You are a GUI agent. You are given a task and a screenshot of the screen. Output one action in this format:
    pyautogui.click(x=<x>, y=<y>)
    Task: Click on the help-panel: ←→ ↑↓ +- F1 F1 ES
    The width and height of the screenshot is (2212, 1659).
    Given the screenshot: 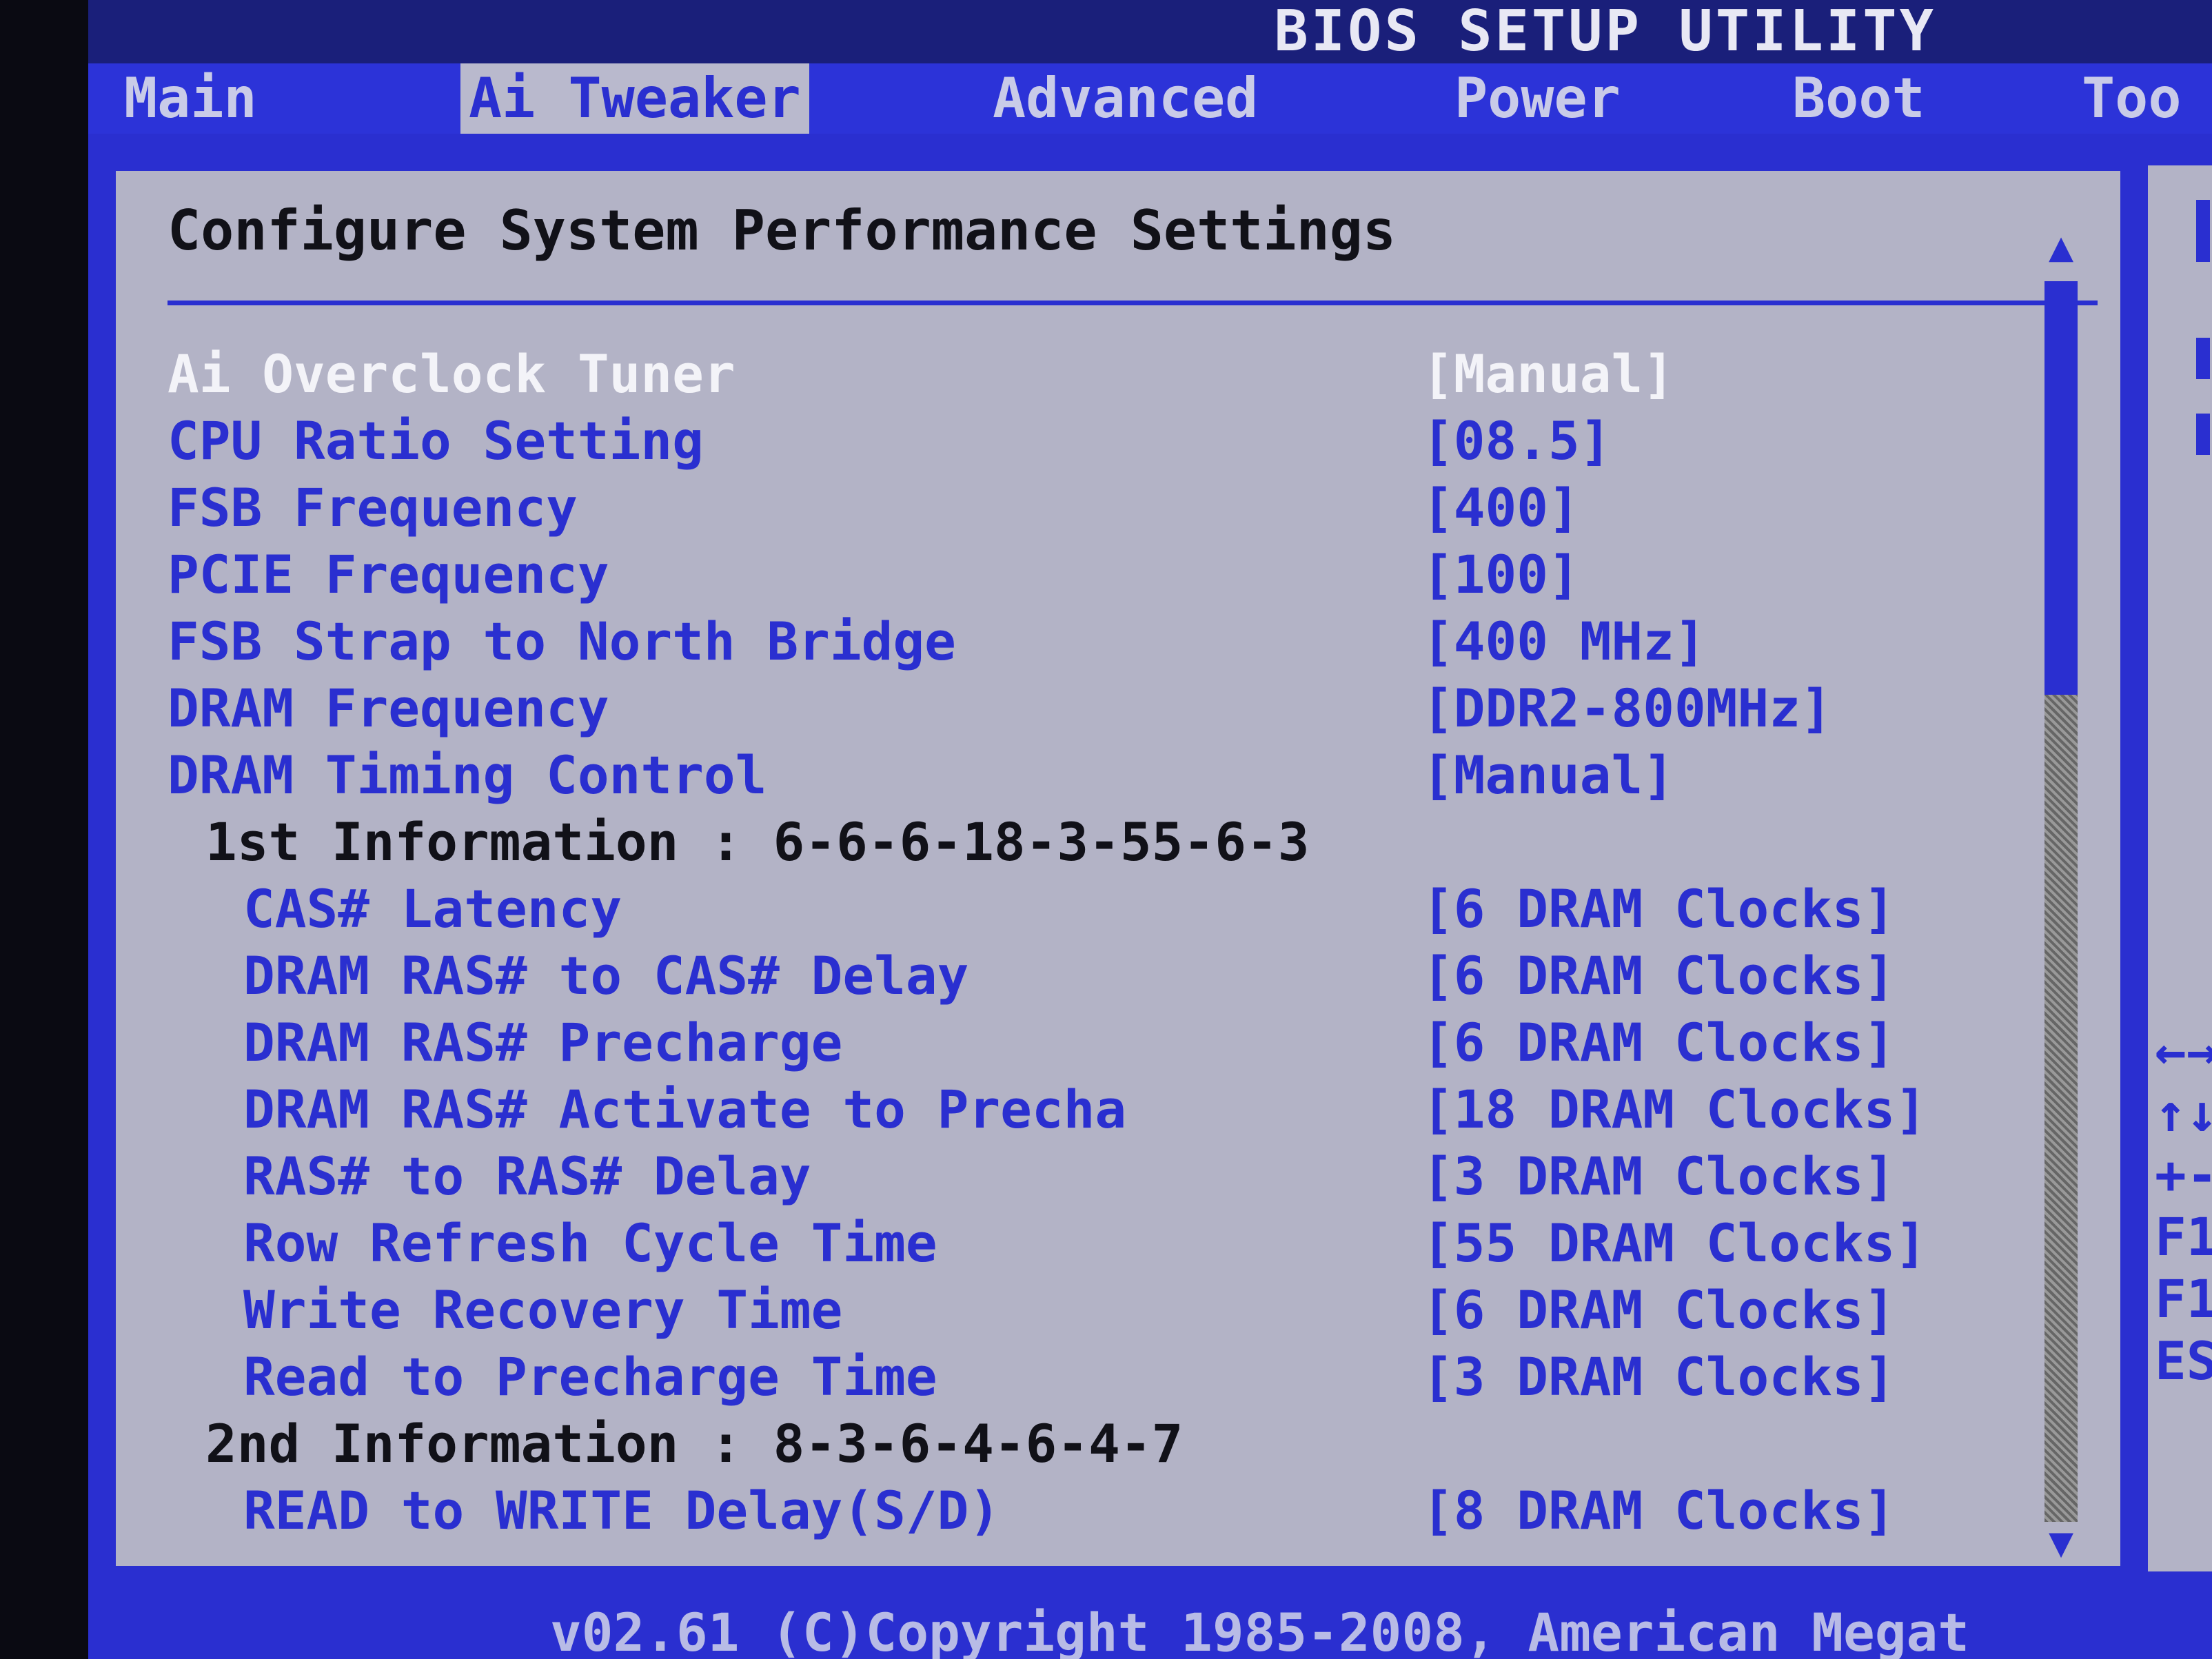 What is the action you would take?
    pyautogui.click(x=2177, y=868)
    